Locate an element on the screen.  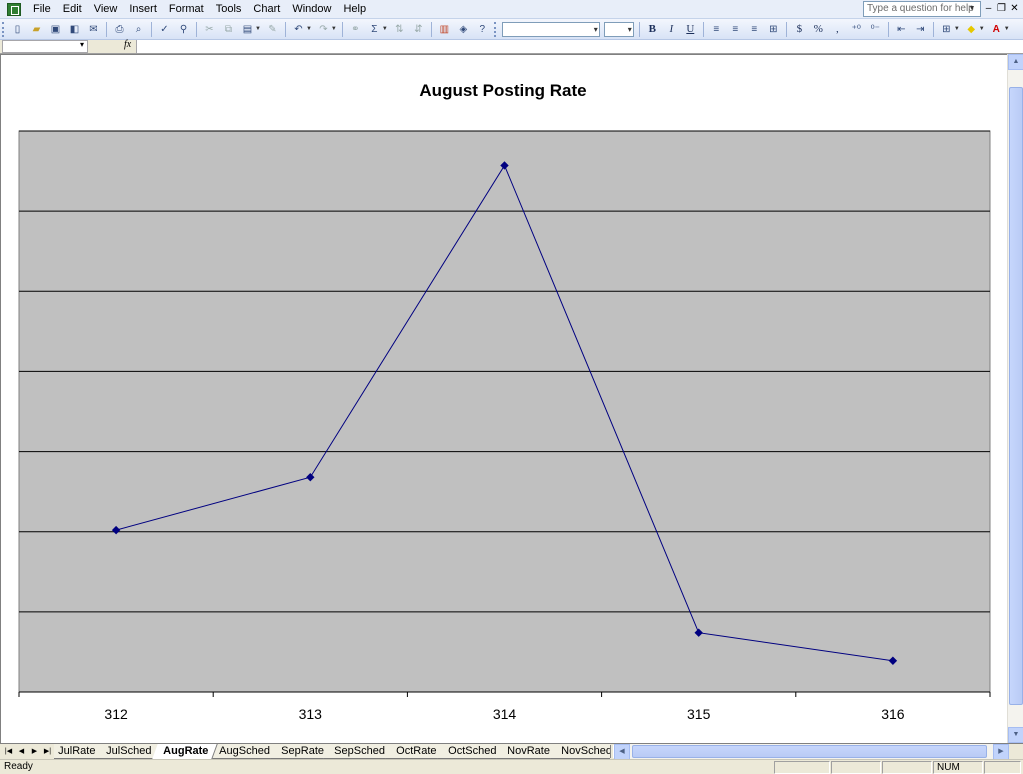
horizontal-scrollbar: ◀ ▶ is located at coordinates (811, 752).